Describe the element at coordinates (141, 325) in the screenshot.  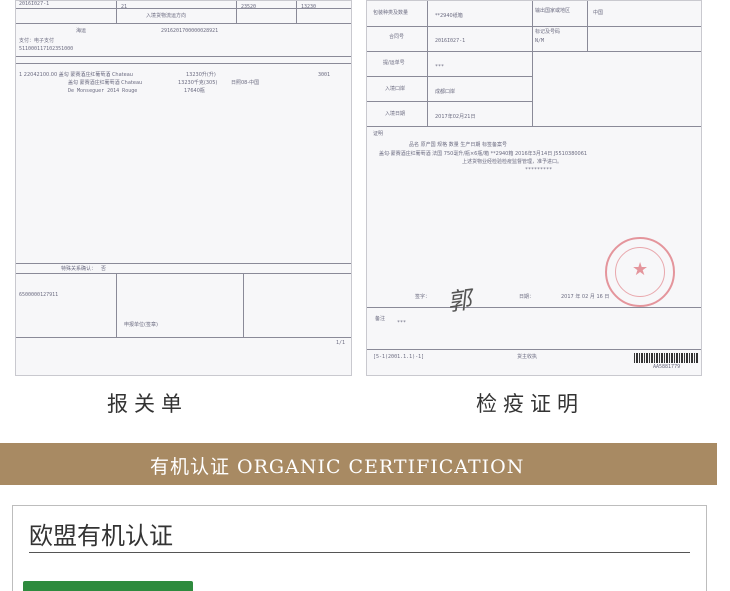
I see `declare-unit-label: 申报单位(签章)` at that location.